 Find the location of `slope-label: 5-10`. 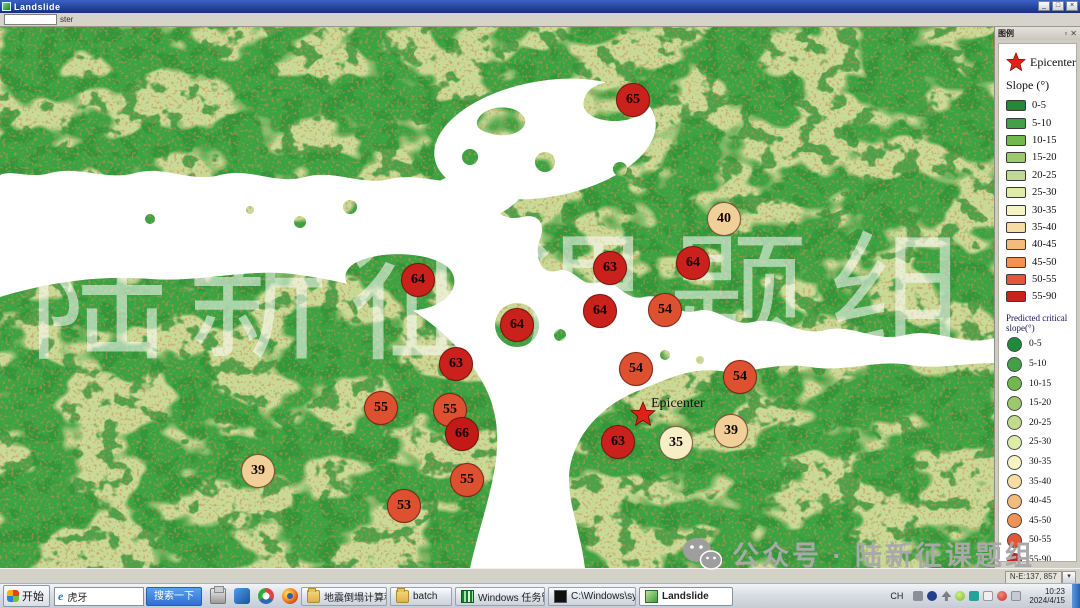

slope-label: 5-10 is located at coordinates (1042, 123).